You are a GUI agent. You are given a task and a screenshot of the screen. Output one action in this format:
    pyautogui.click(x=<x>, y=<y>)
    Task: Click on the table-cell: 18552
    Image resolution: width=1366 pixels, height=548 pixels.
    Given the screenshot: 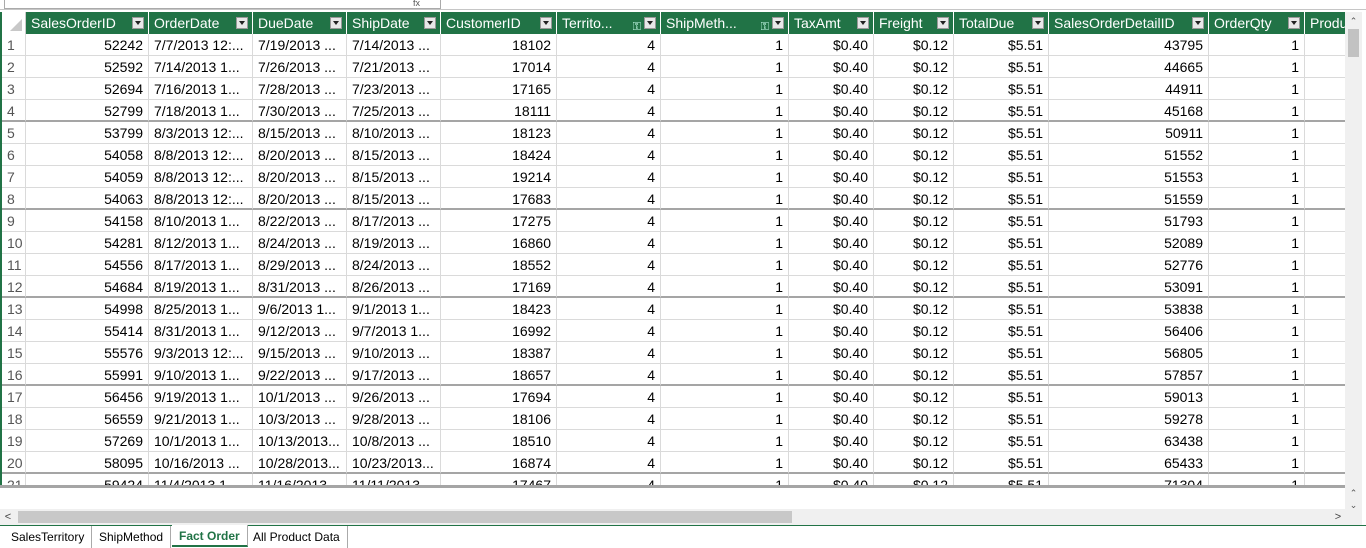 What is the action you would take?
    pyautogui.click(x=499, y=265)
    